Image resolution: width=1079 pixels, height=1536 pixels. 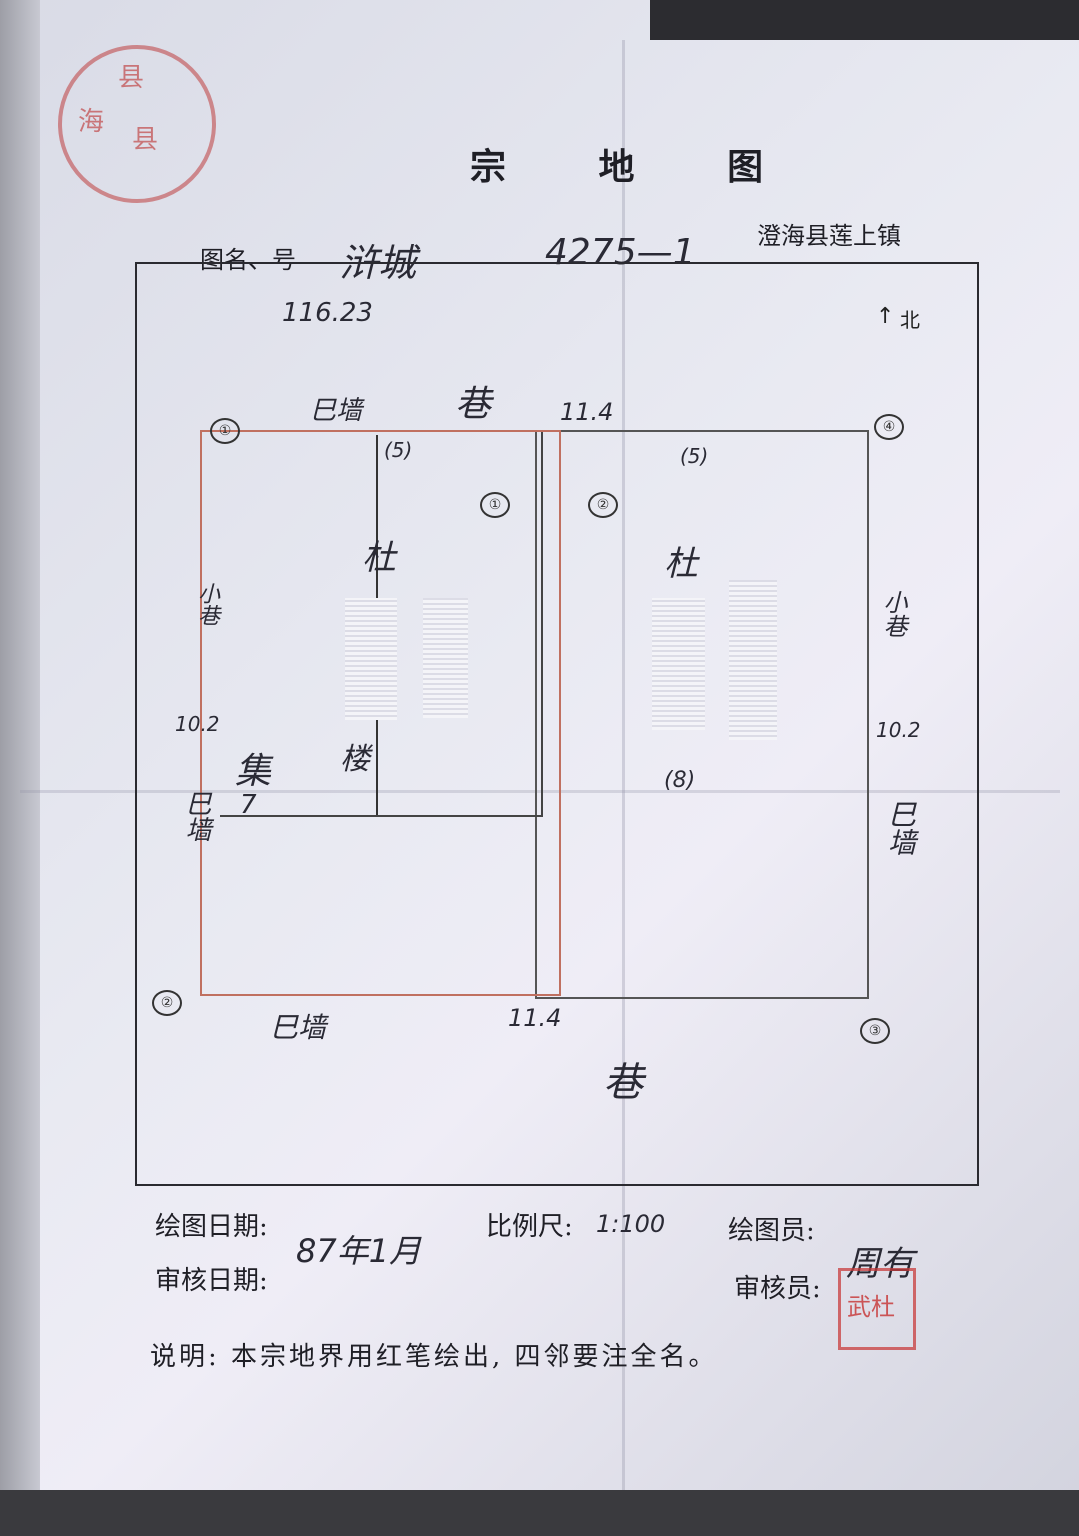 I want to click on county-seal: 县 海 县, so click(x=137, y=124).